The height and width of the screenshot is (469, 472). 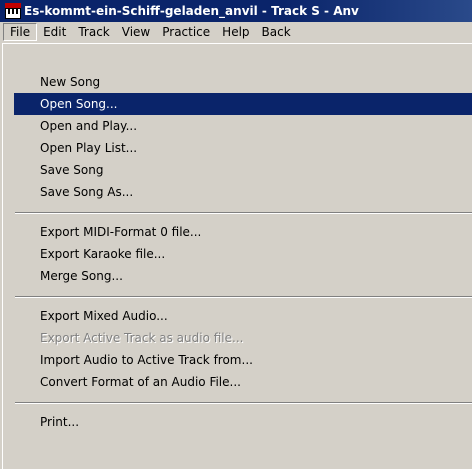 What do you see at coordinates (243, 82) in the screenshot?
I see `menu-item-new-song: New Song` at bounding box center [243, 82].